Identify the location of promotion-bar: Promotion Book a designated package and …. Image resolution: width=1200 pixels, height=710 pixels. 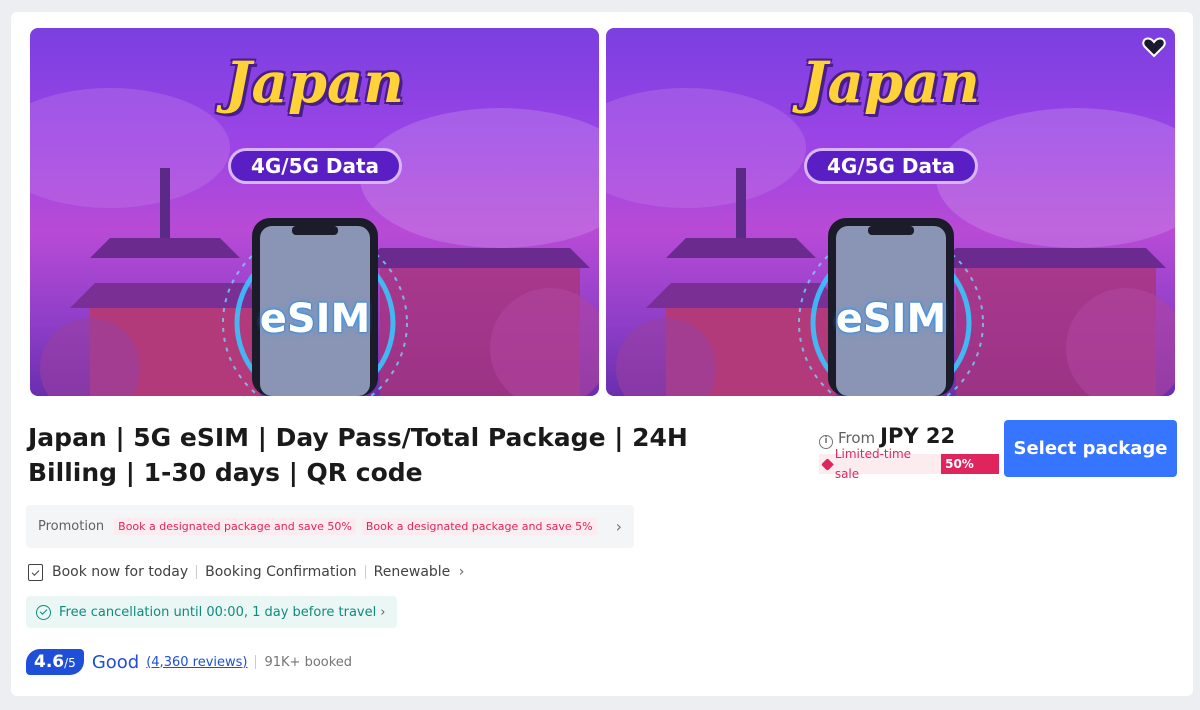
(330, 526).